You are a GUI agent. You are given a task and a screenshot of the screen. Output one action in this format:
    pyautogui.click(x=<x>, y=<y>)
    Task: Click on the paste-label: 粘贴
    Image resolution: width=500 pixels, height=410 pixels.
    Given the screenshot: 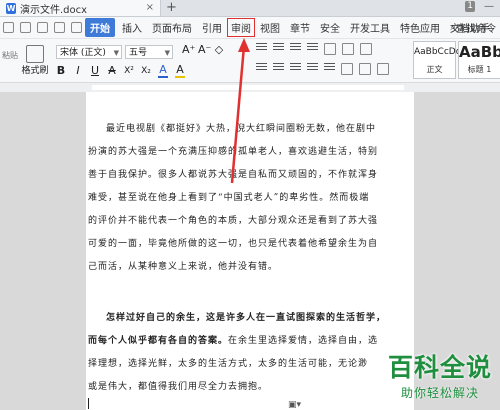 What is the action you would take?
    pyautogui.click(x=10, y=56)
    